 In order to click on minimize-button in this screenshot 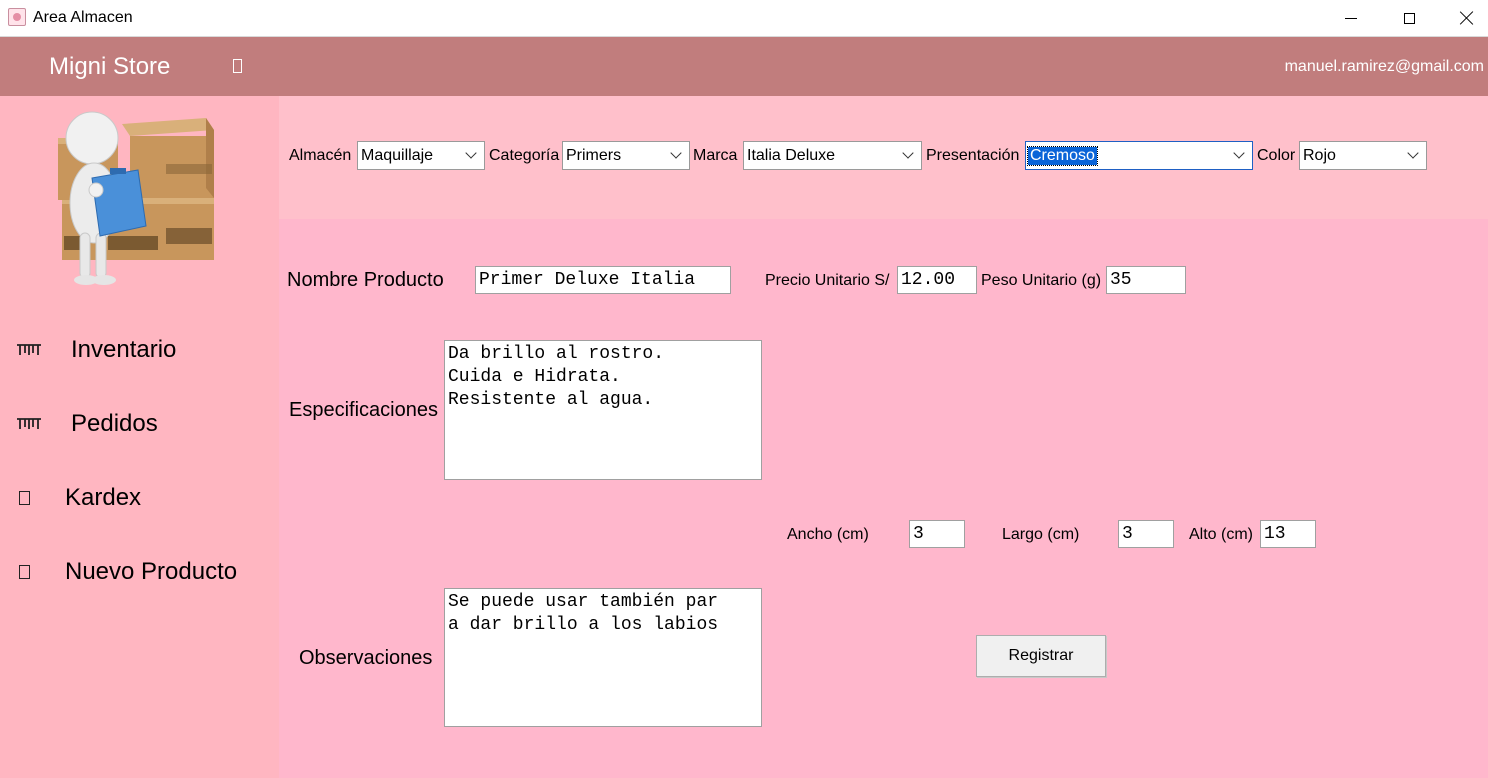, I will do `click(1351, 18)`.